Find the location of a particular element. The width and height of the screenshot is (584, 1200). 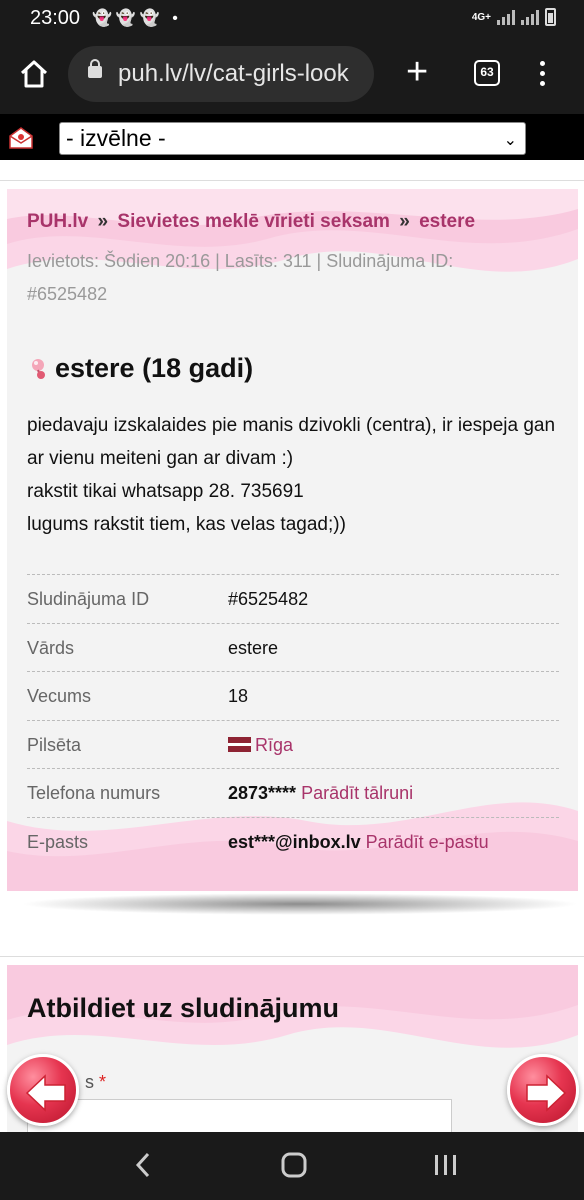

site-header: - izvēlne - ⌄ is located at coordinates (292, 137).